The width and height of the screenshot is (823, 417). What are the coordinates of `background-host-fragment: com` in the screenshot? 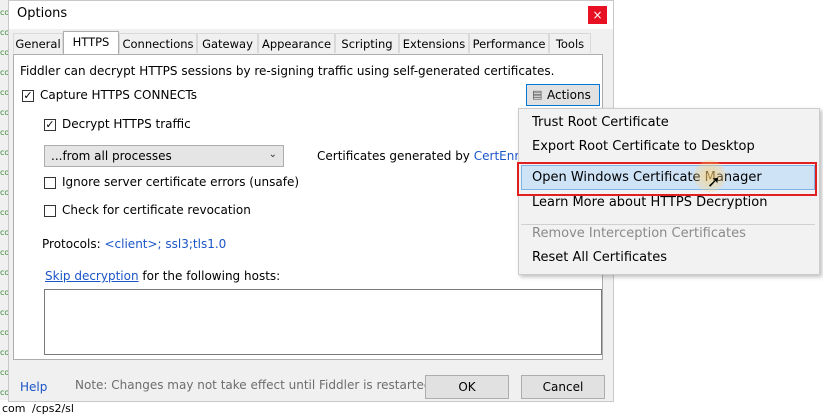 It's located at (14, 408).